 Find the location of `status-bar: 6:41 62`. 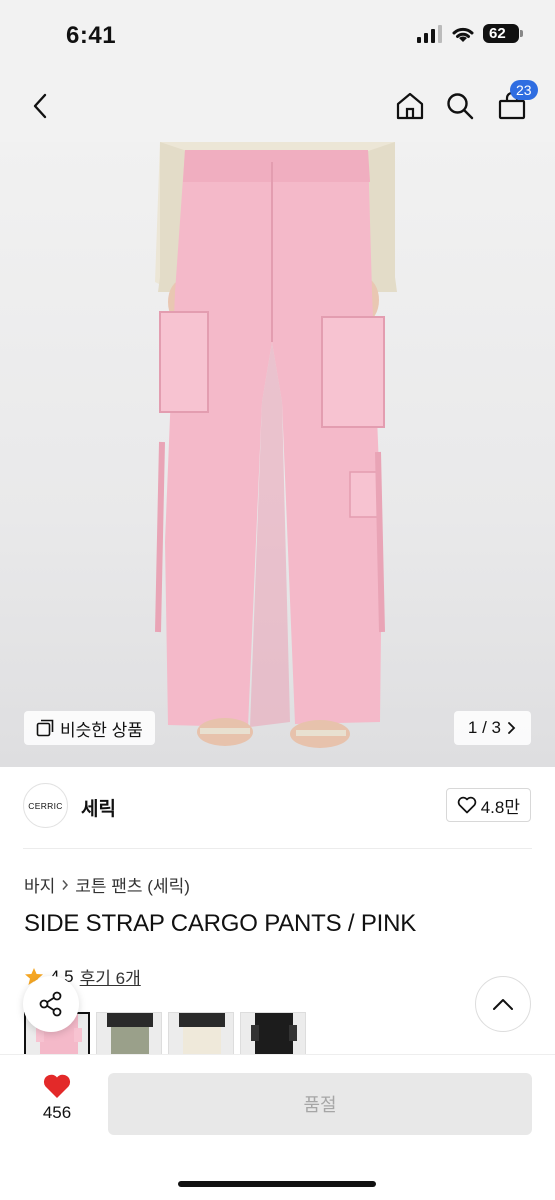

status-bar: 6:41 62 is located at coordinates (277, 35).